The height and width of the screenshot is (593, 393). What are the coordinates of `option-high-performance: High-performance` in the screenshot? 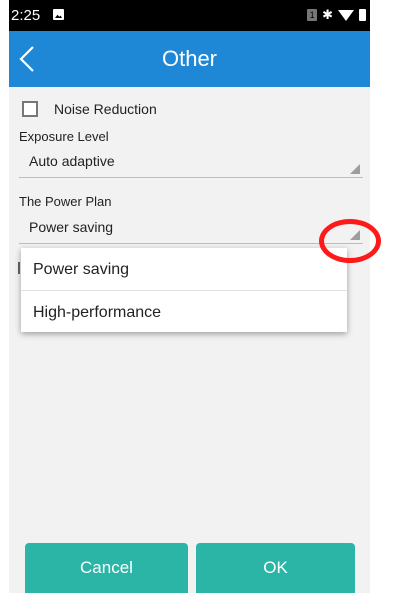 It's located at (97, 313).